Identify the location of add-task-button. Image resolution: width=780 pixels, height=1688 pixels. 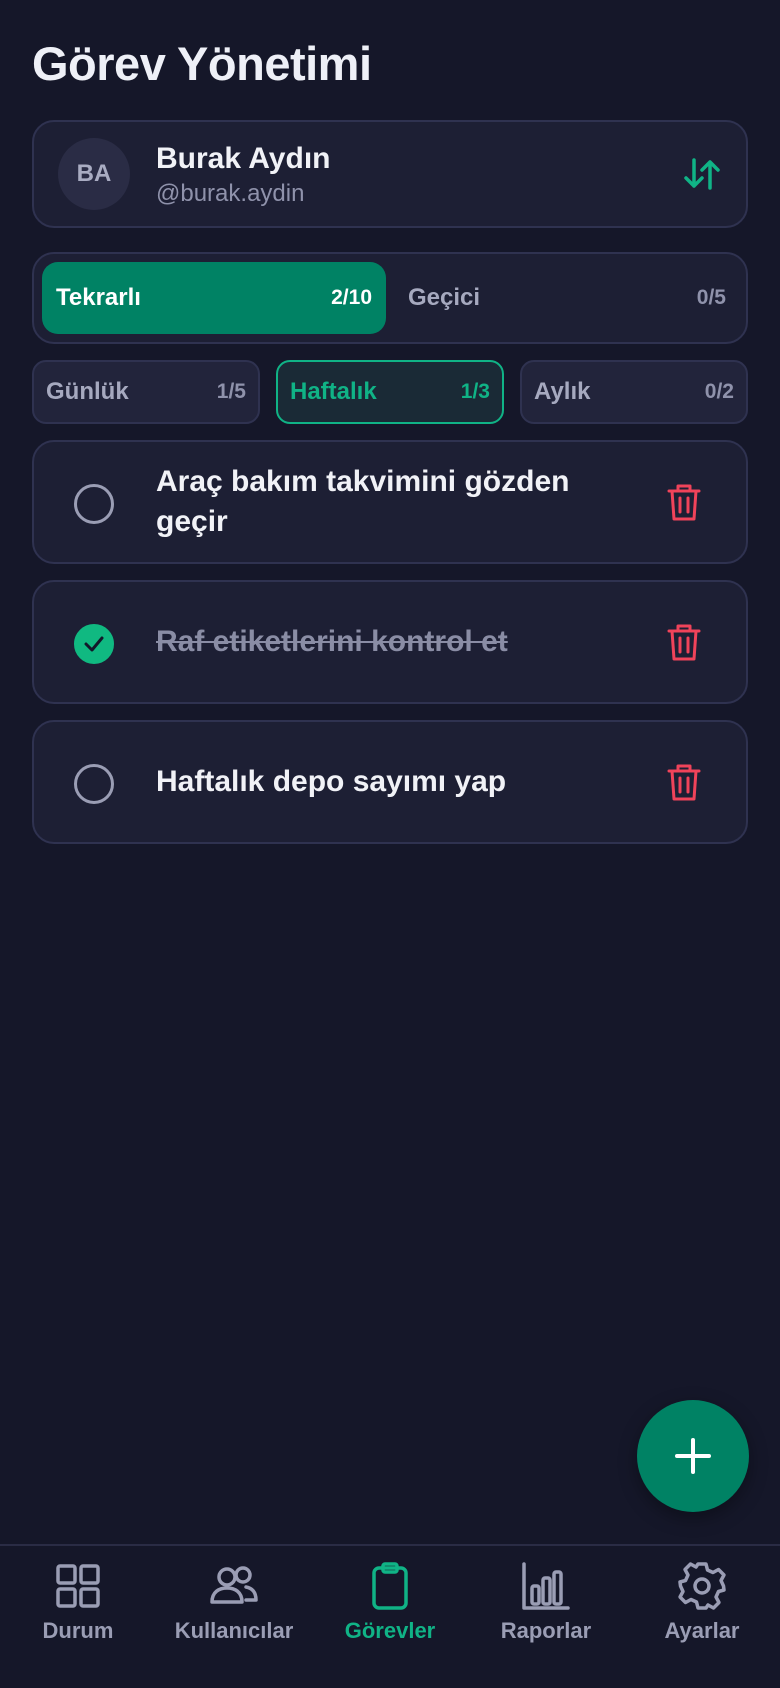
(693, 1456).